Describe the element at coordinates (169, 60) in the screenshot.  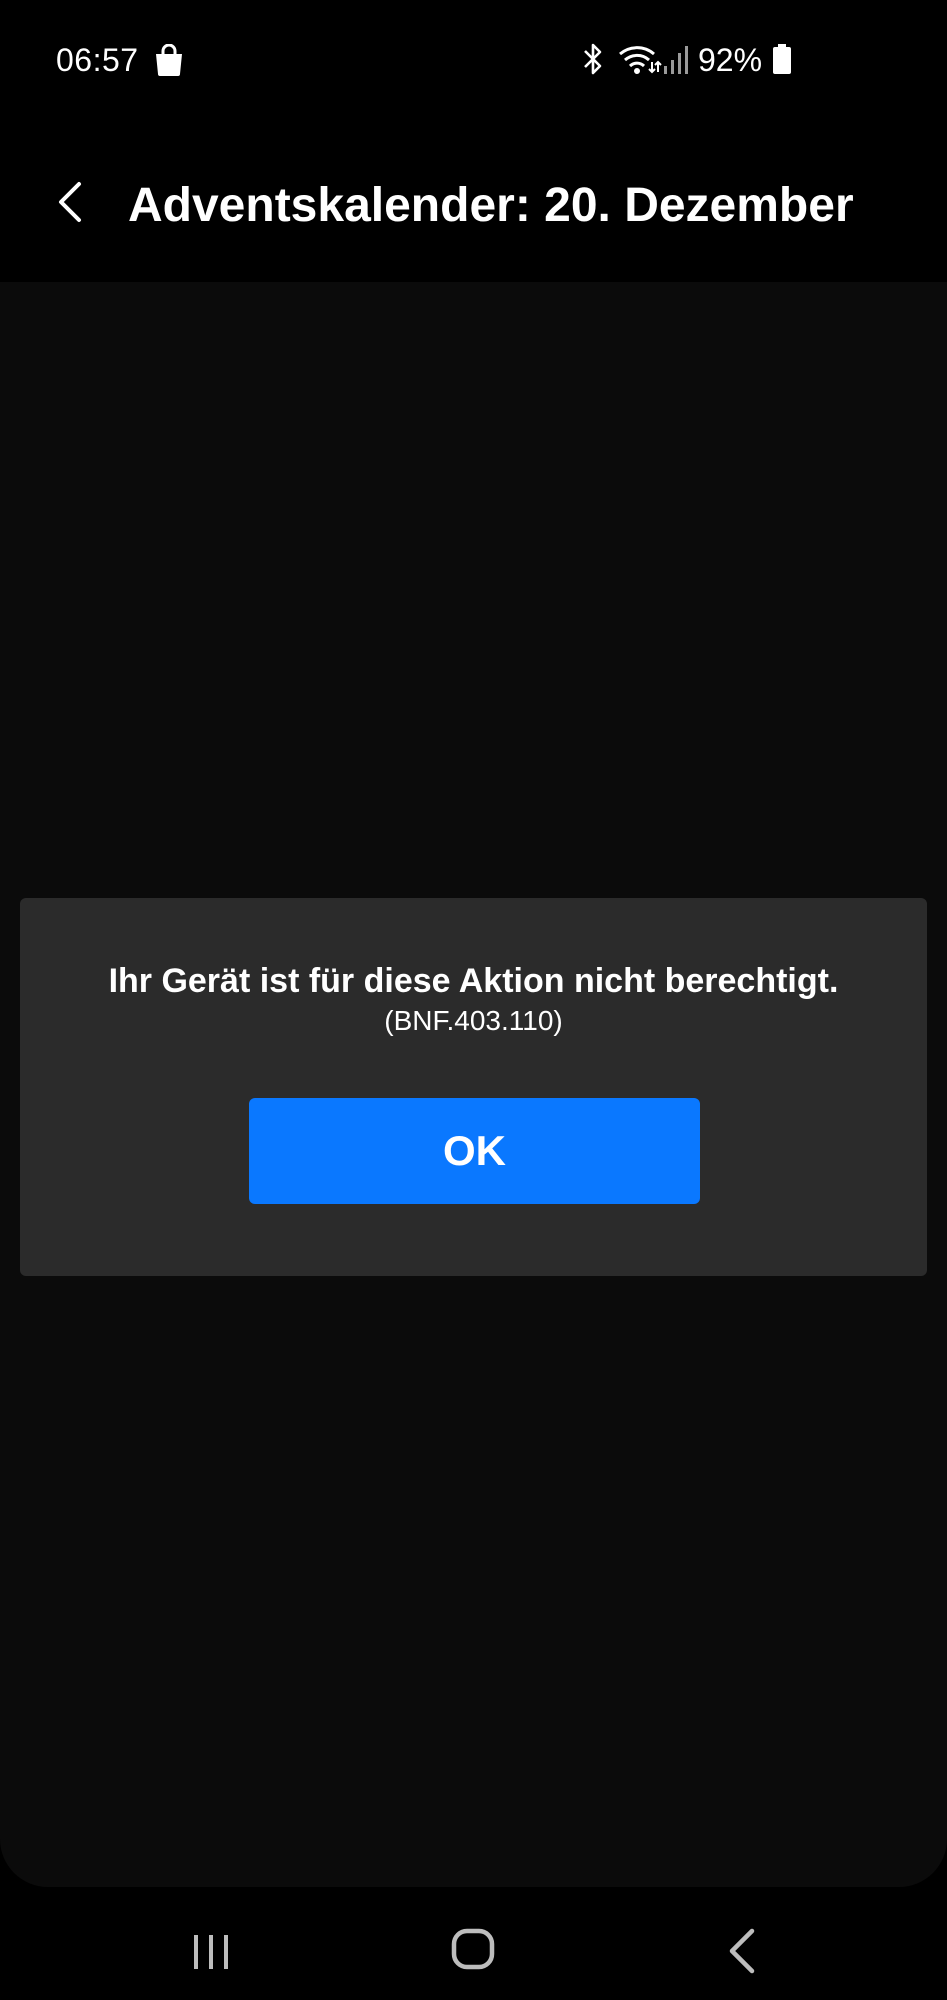
I see `shopping-bag-icon` at that location.